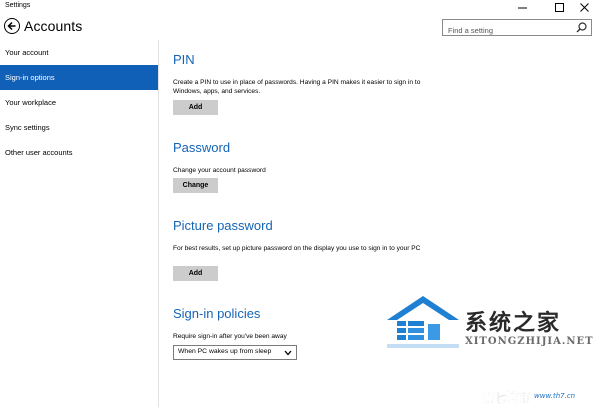 The width and height of the screenshot is (596, 407). I want to click on sidebar-item-your-workplace: Your workplace, so click(79, 102).